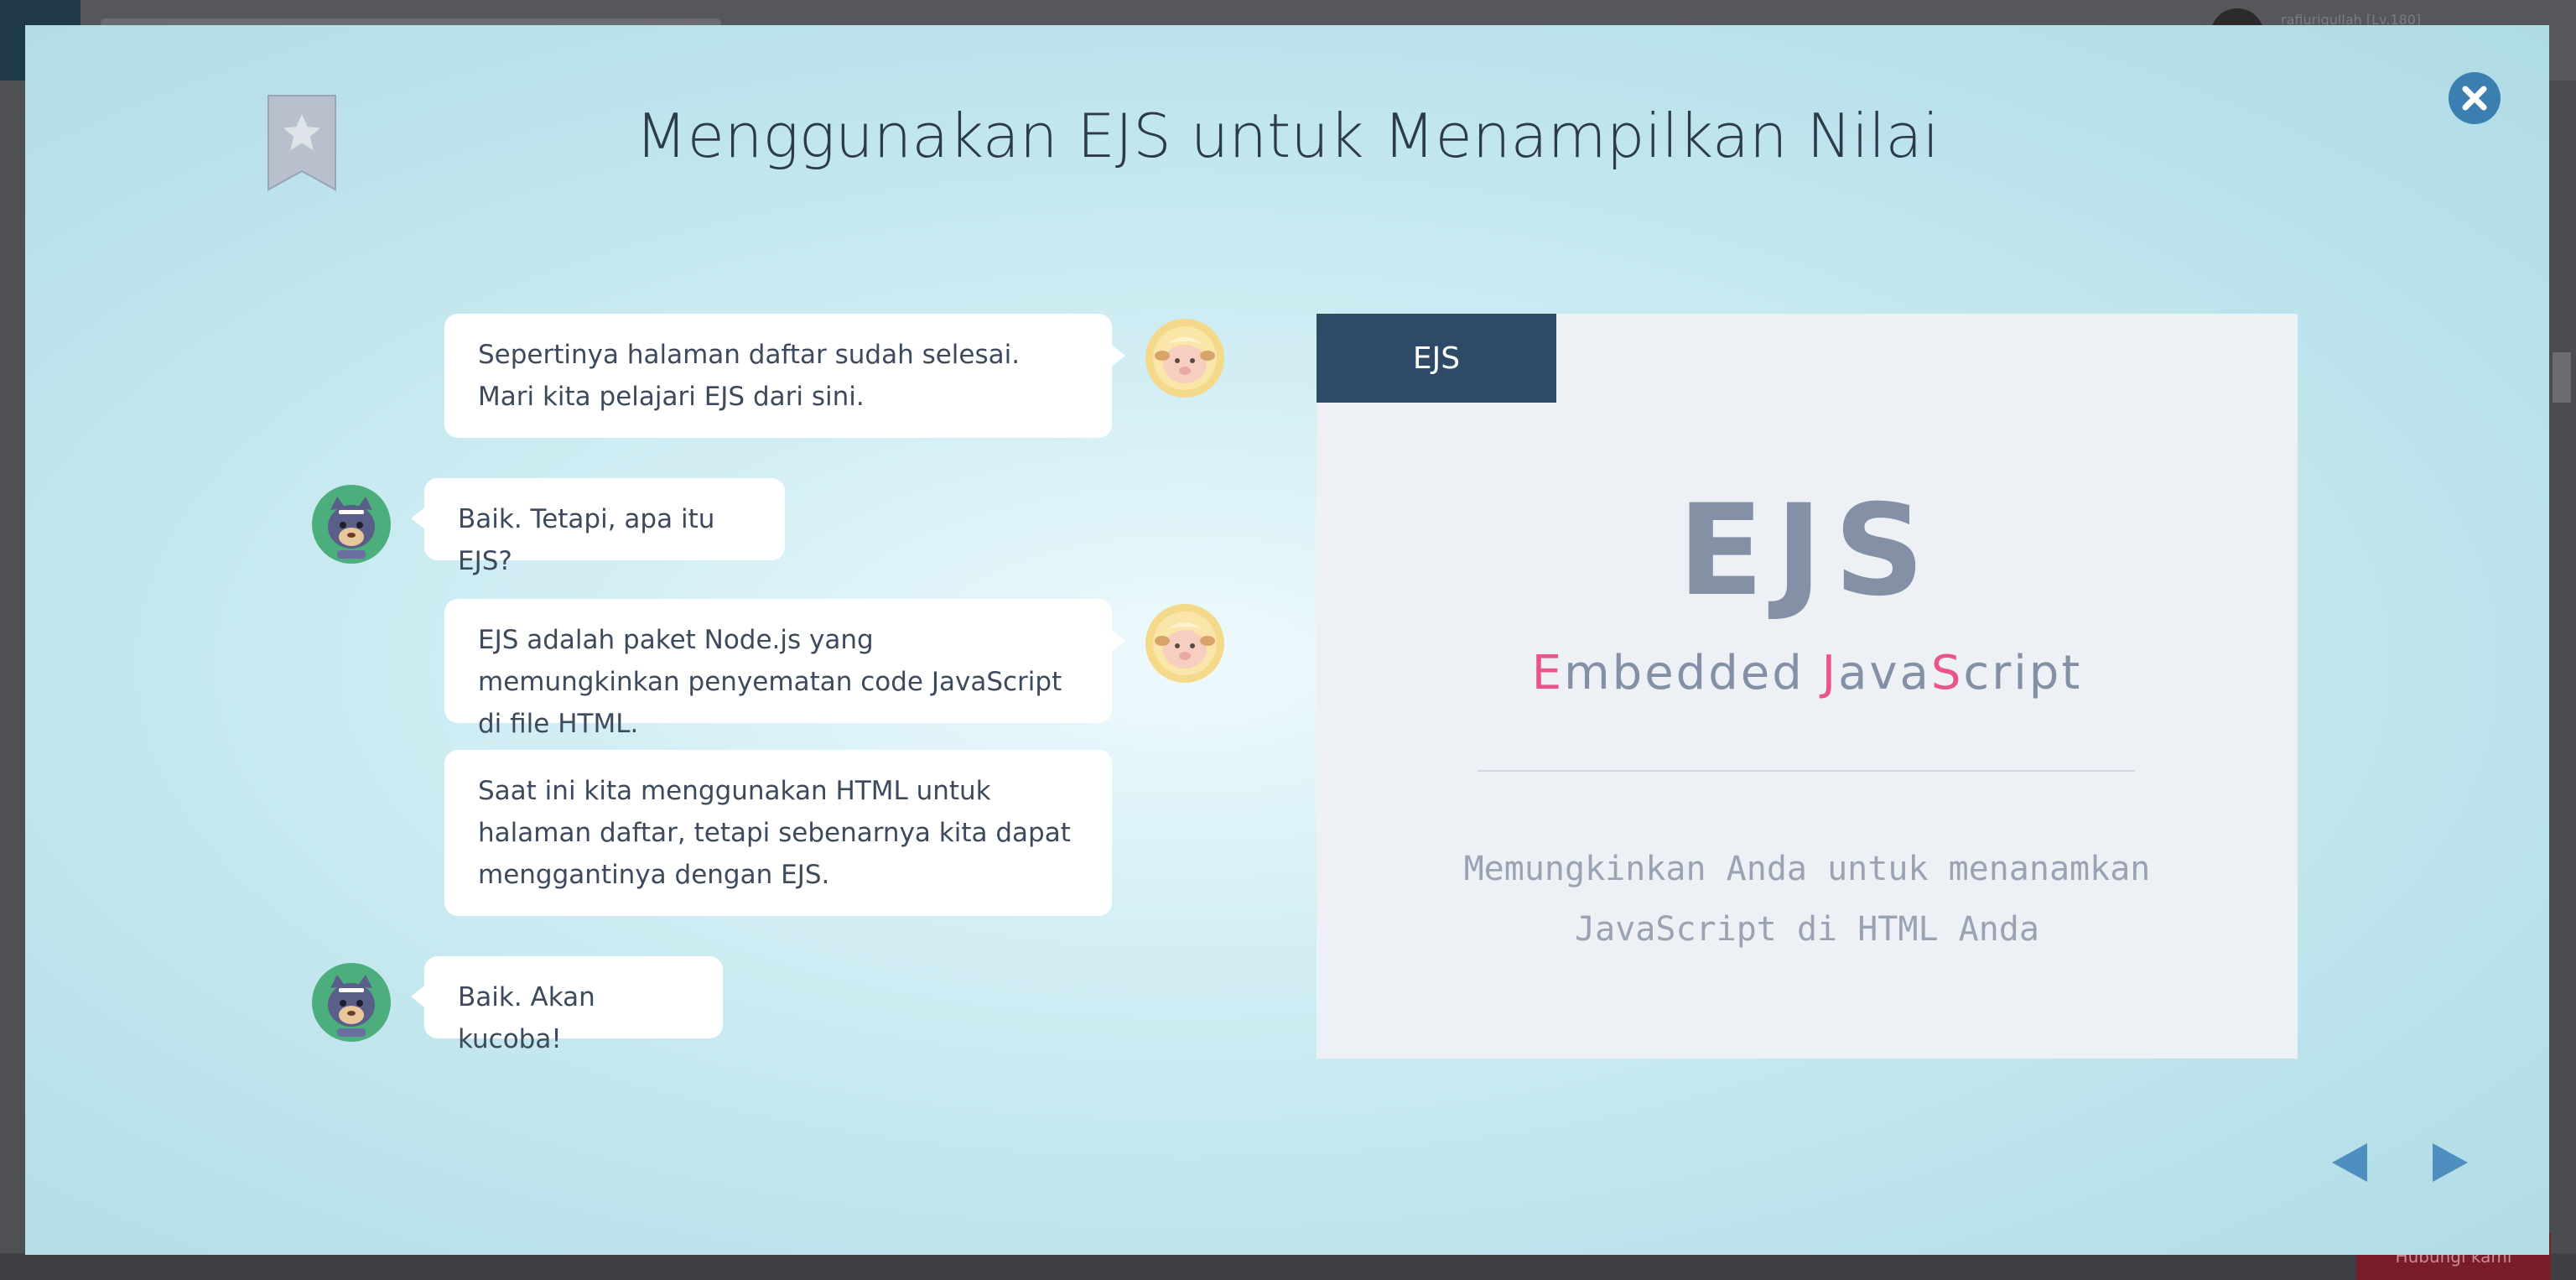 This screenshot has width=2576, height=1280. What do you see at coordinates (1693, 673) in the screenshot?
I see `subtitle-text: mbedded` at bounding box center [1693, 673].